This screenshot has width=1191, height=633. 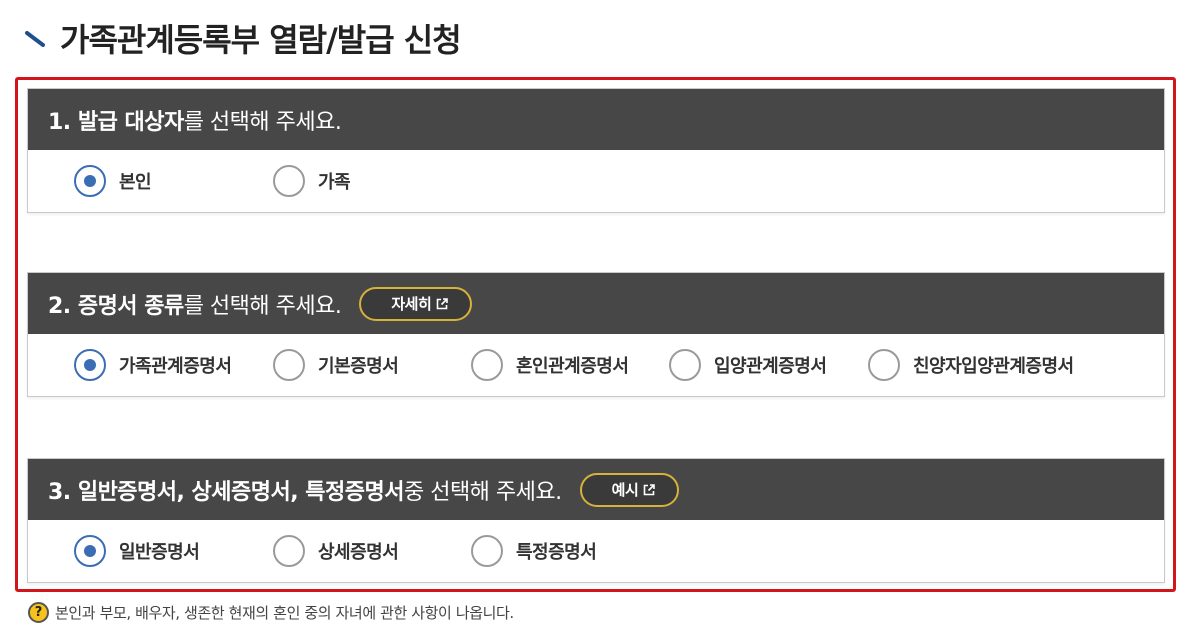 I want to click on certificate-scope-options: 일반증명서 상세증명서 특정증명서, so click(x=596, y=551).